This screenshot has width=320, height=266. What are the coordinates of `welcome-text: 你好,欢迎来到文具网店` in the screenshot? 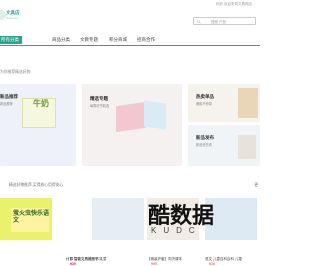 It's located at (234, 4).